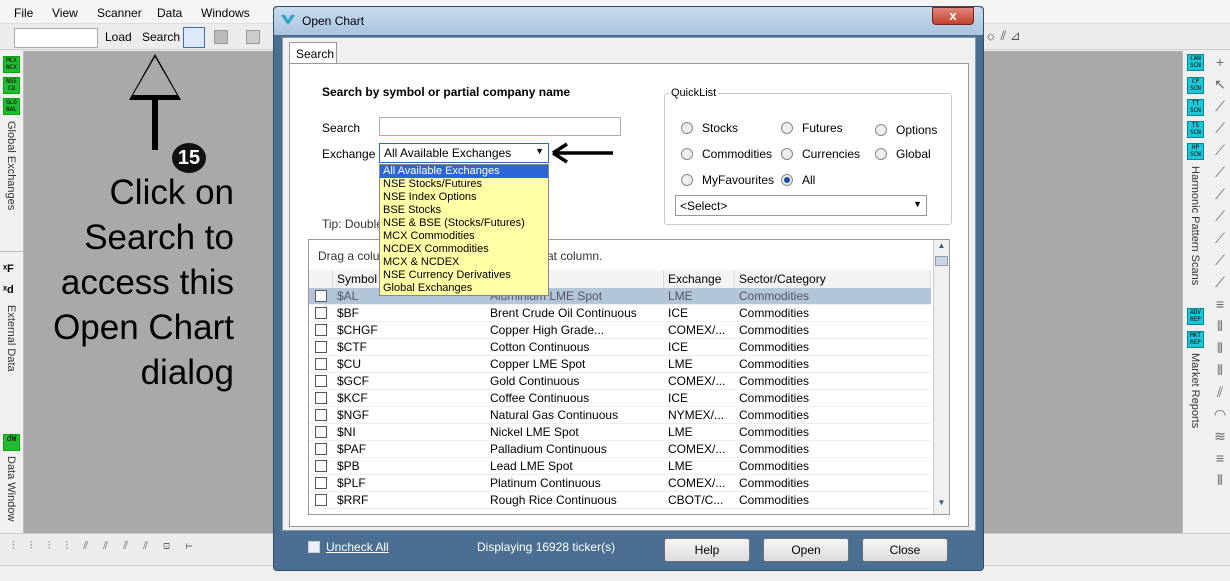 This screenshot has width=1230, height=581. What do you see at coordinates (253, 37) in the screenshot?
I see `print-icon` at bounding box center [253, 37].